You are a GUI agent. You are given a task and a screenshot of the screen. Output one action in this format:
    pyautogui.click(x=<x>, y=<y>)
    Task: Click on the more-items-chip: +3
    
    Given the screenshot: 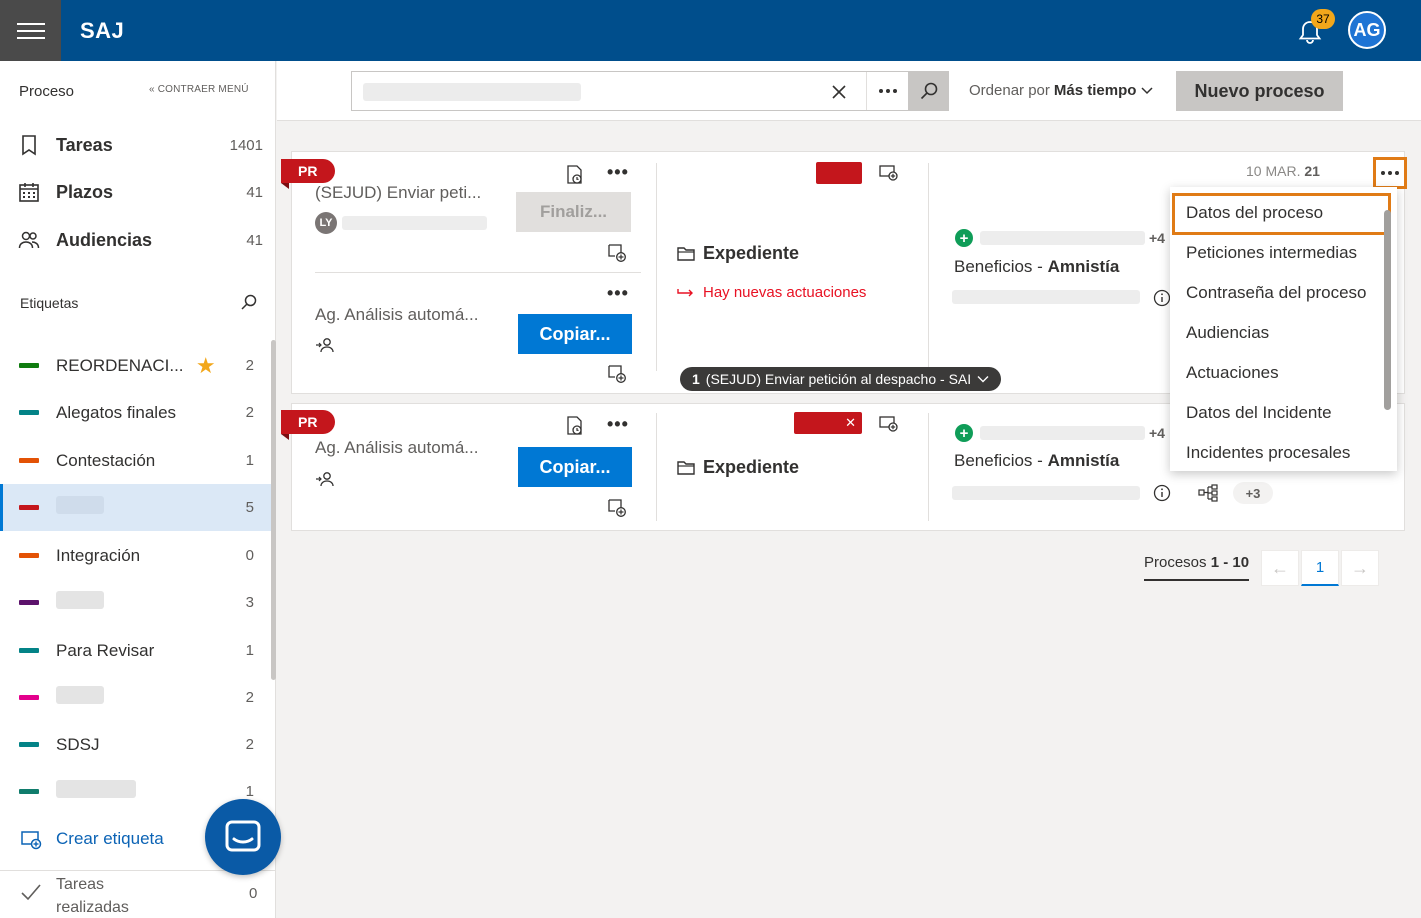 What is the action you would take?
    pyautogui.click(x=1253, y=493)
    